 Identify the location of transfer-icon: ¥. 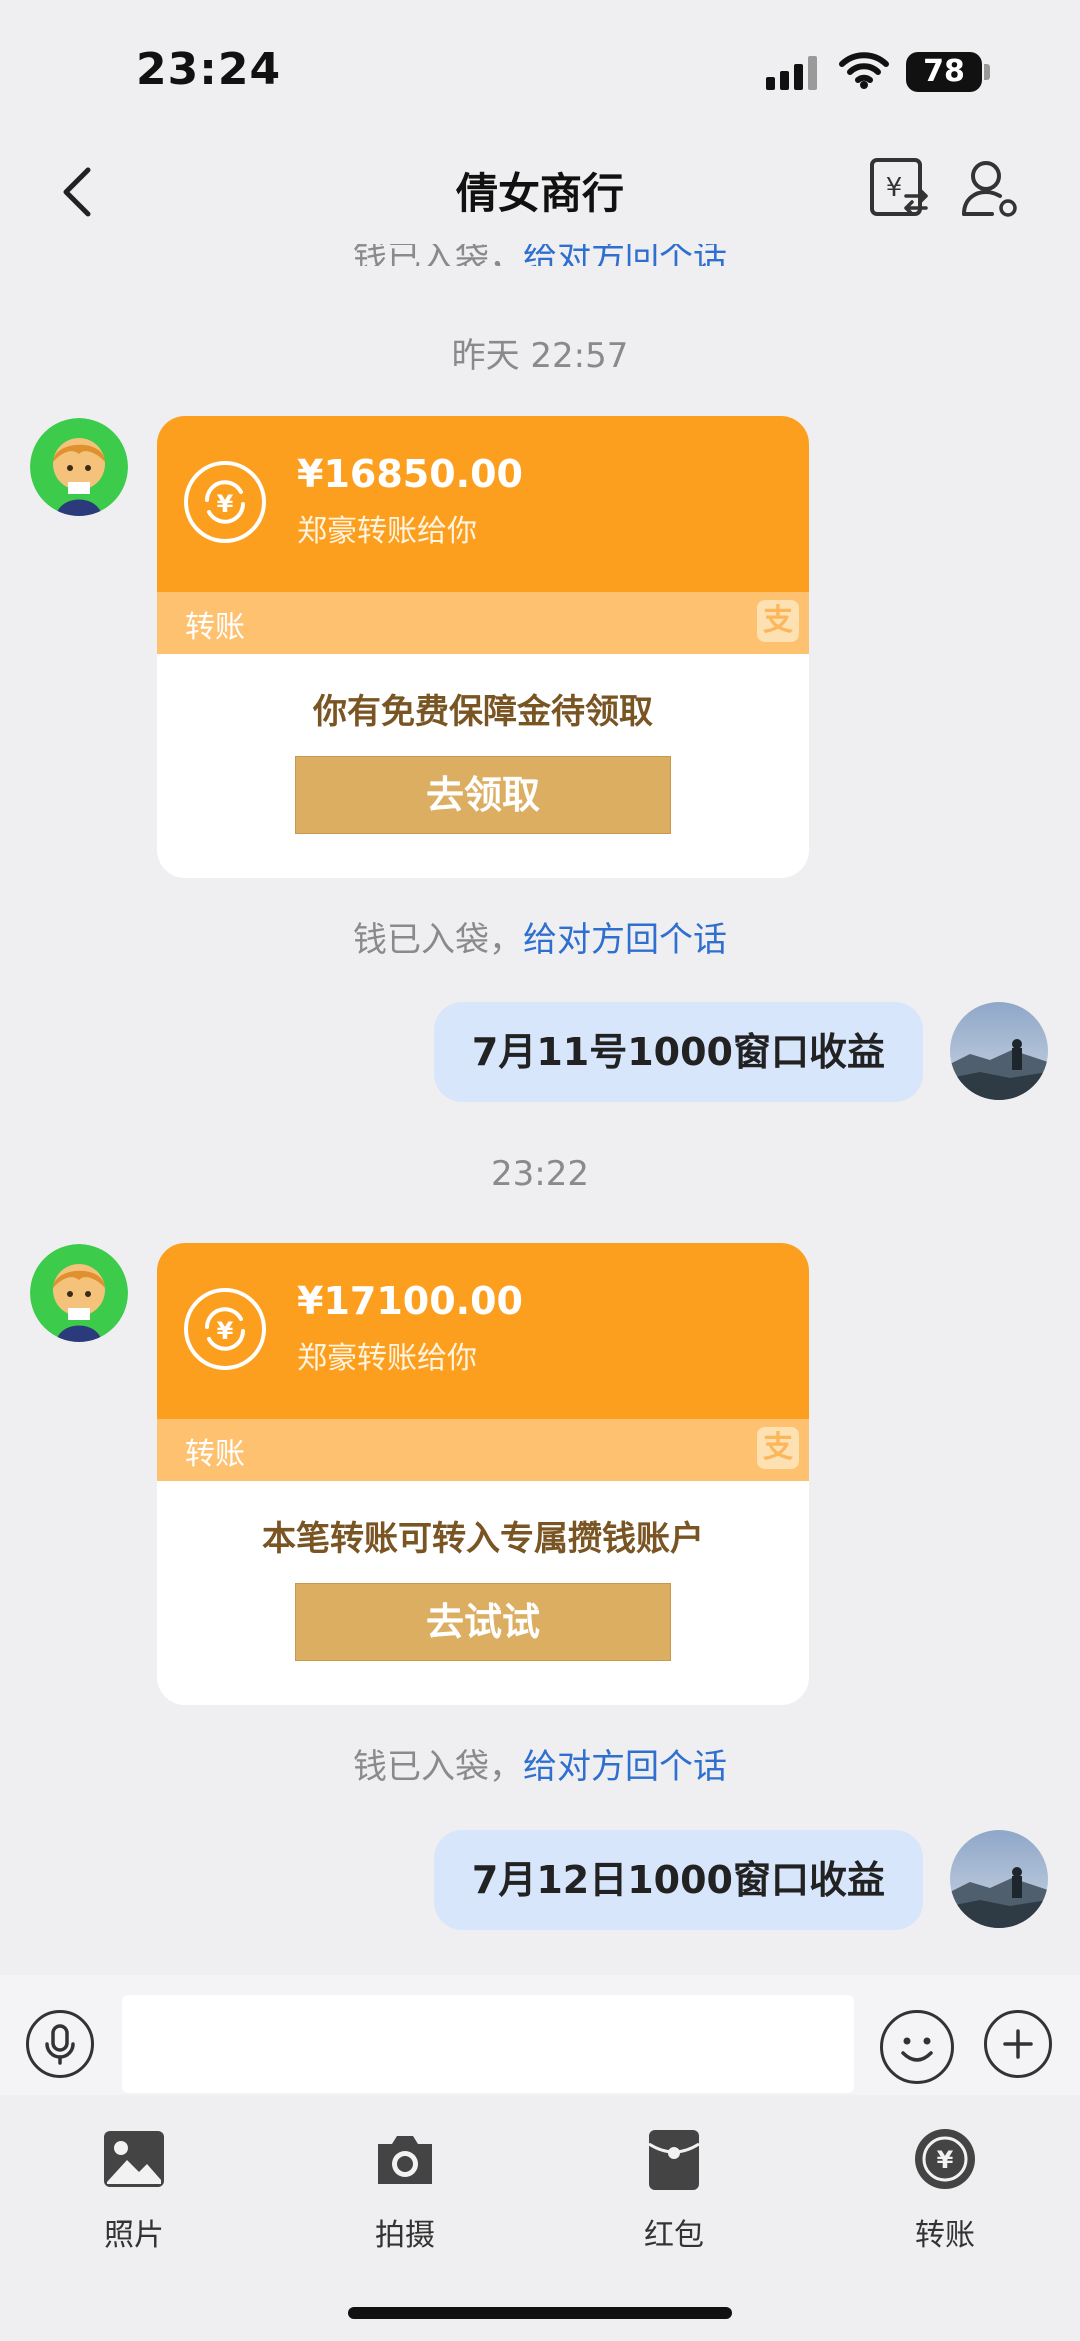
(945, 2159).